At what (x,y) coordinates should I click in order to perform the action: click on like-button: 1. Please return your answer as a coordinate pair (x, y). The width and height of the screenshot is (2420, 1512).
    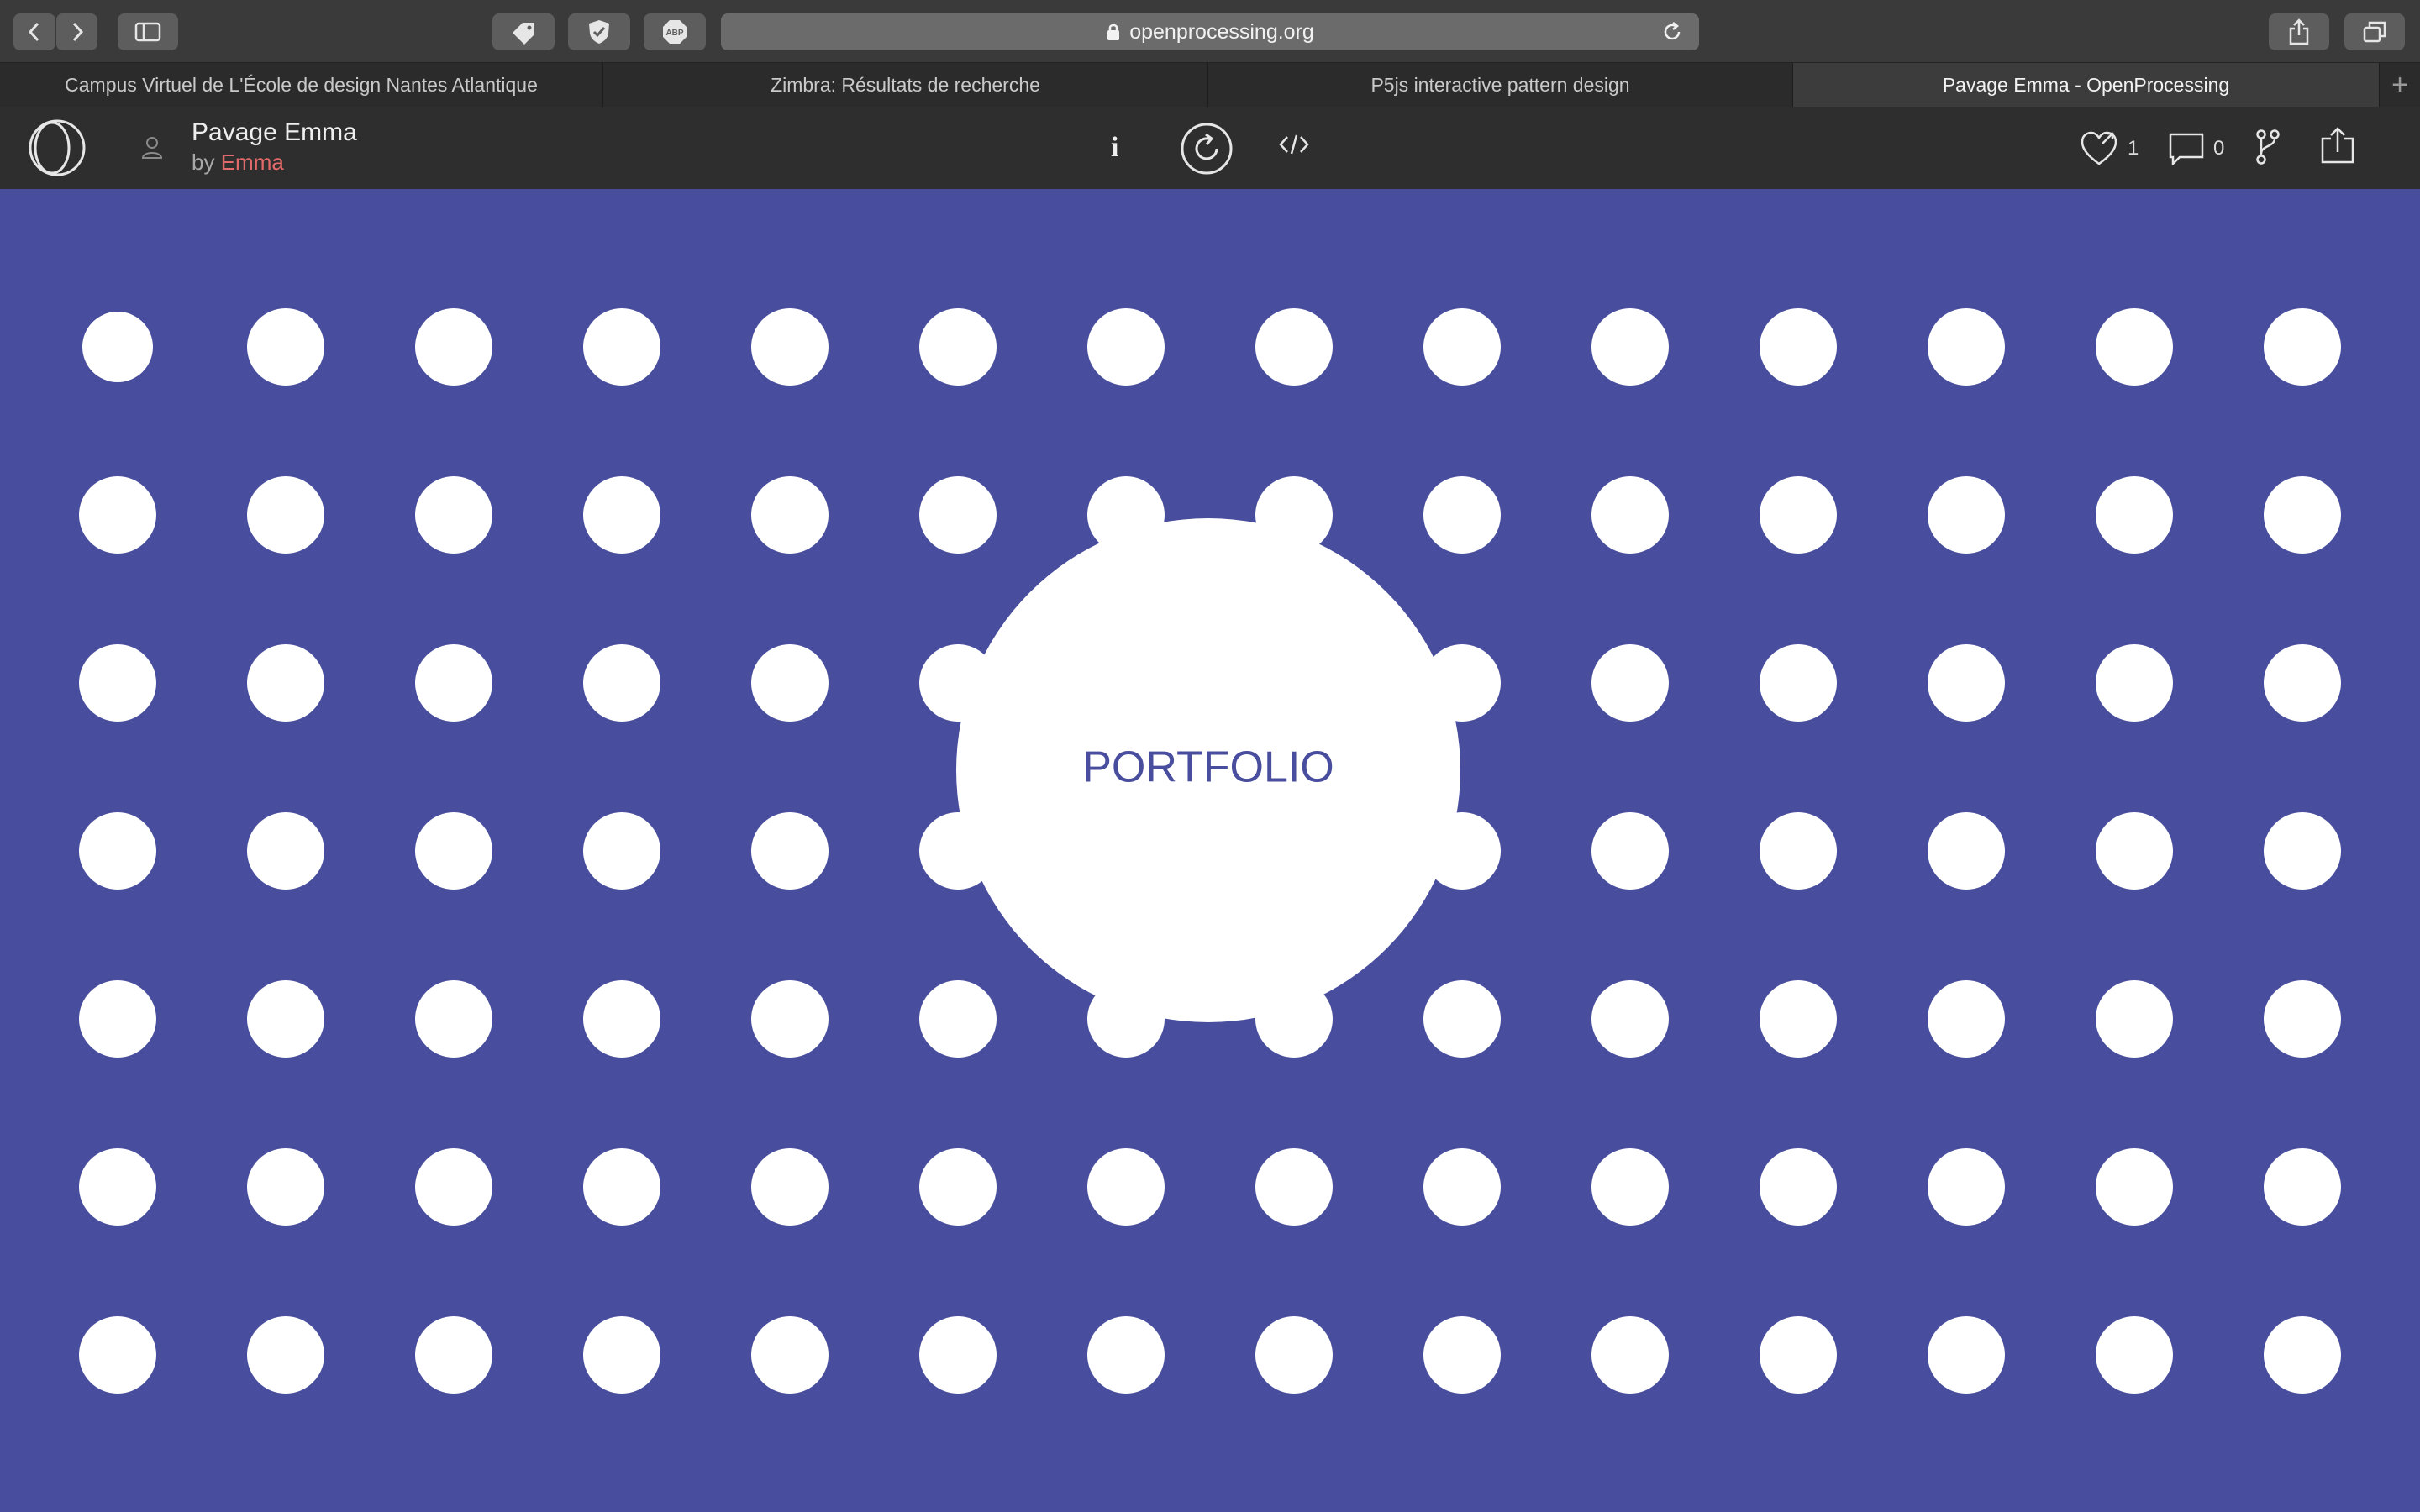
    Looking at the image, I should click on (2109, 148).